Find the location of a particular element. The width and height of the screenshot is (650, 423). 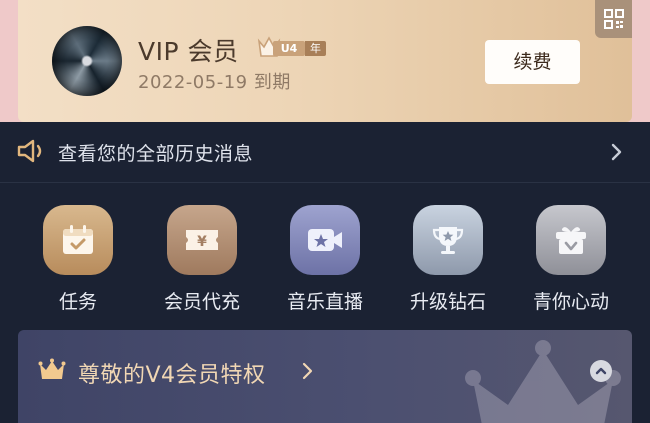

qr-code-button is located at coordinates (613, 19).